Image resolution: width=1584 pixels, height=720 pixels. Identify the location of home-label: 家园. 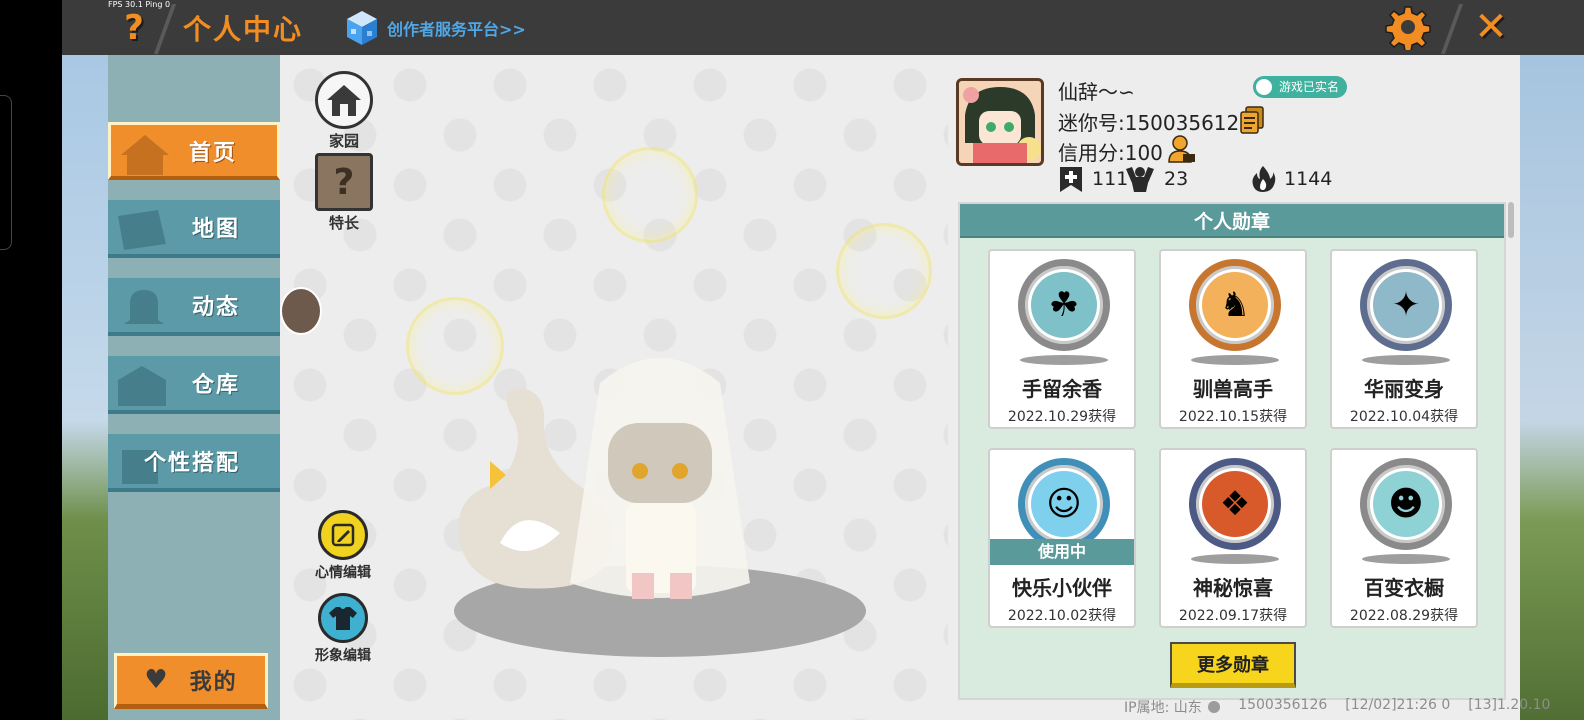
(343, 141).